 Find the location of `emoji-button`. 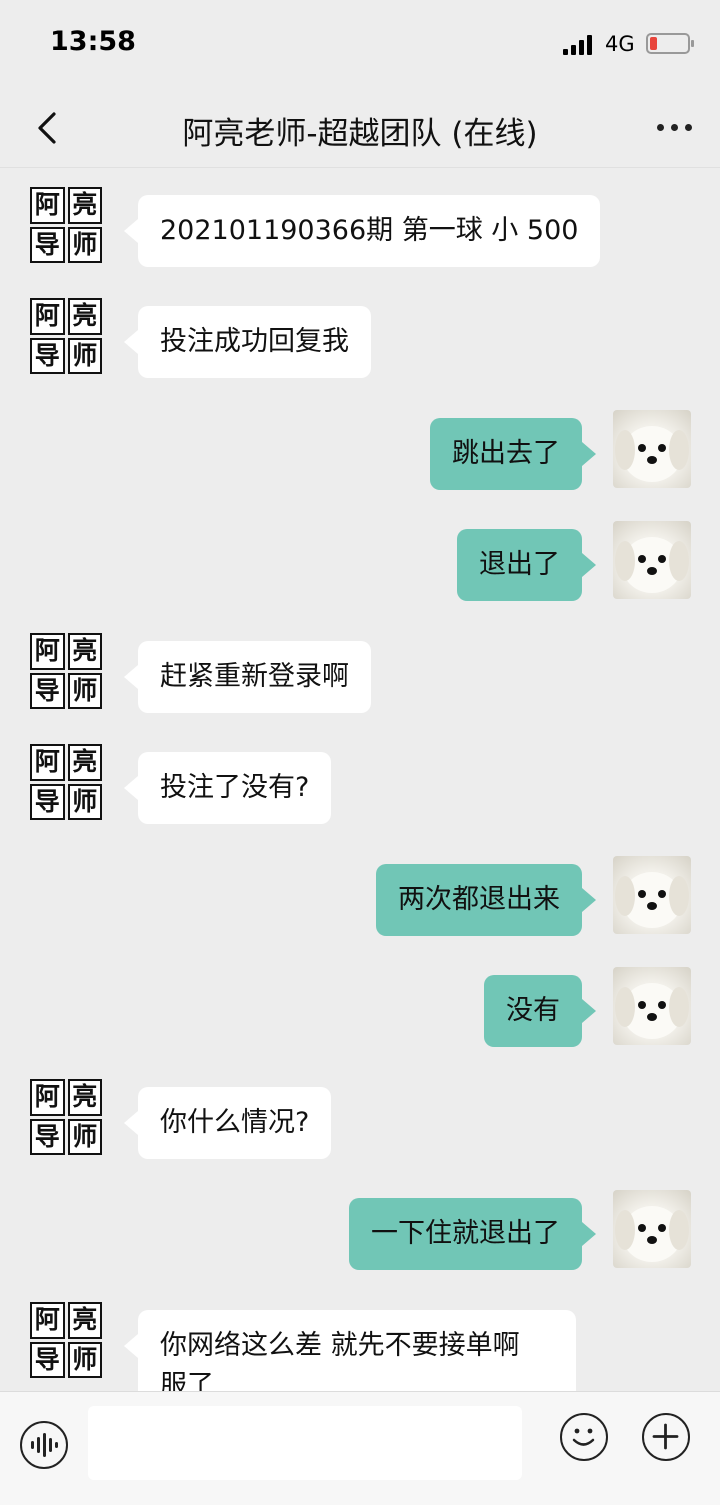

emoji-button is located at coordinates (584, 1437).